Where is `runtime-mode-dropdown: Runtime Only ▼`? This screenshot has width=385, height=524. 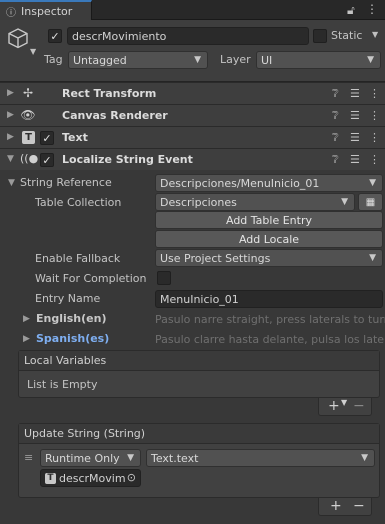 runtime-mode-dropdown: Runtime Only ▼ is located at coordinates (90, 458).